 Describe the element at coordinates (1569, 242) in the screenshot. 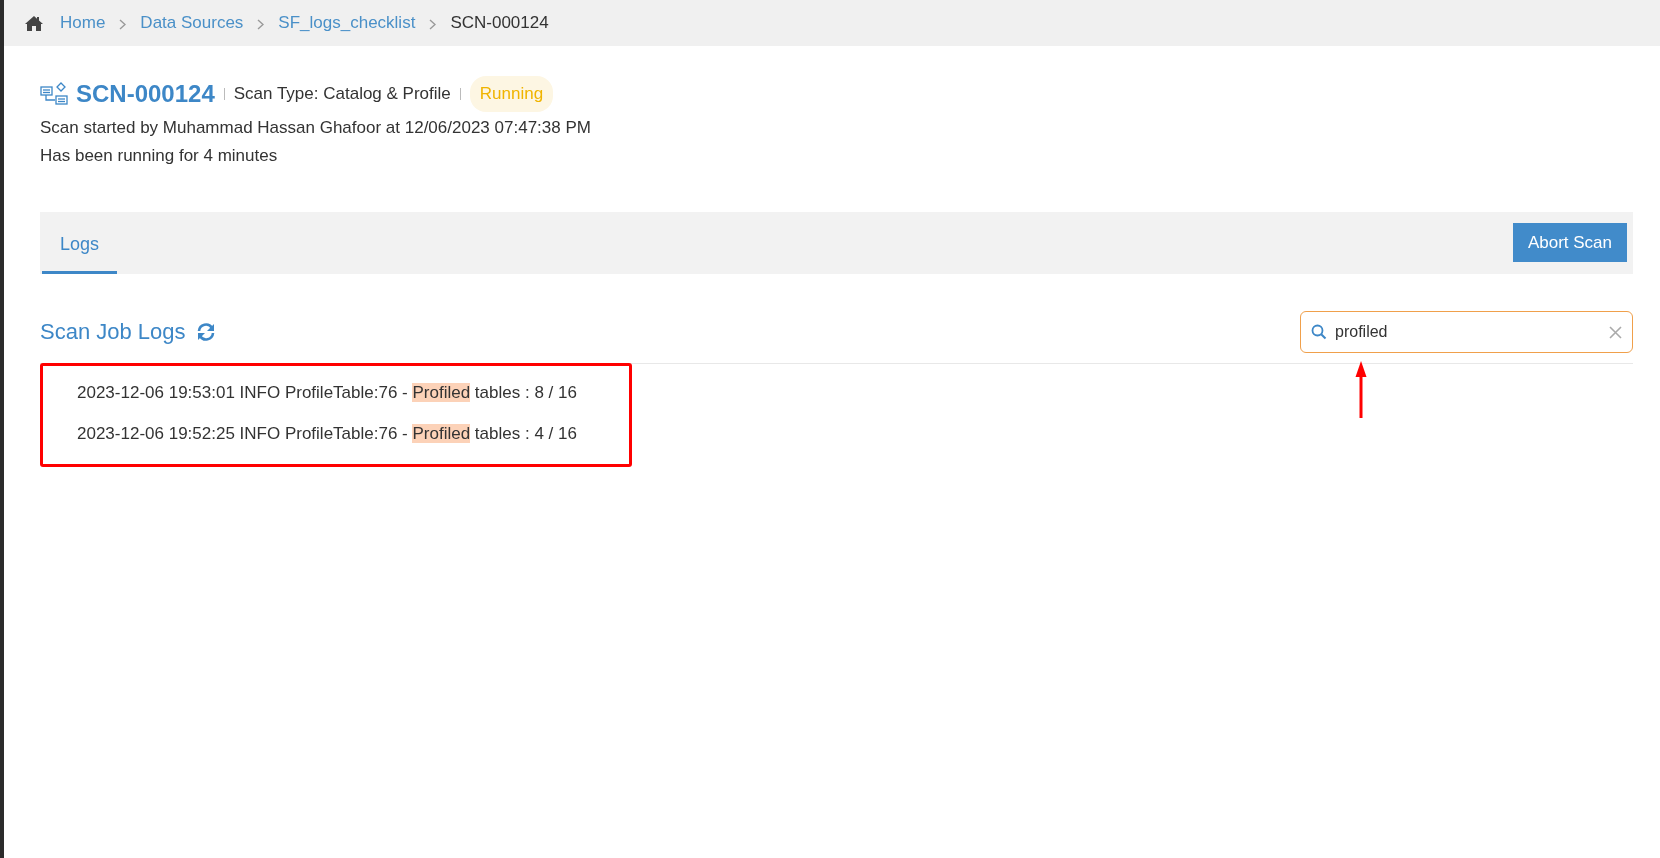

I see `abort-scan-button: Abort Scan` at that location.